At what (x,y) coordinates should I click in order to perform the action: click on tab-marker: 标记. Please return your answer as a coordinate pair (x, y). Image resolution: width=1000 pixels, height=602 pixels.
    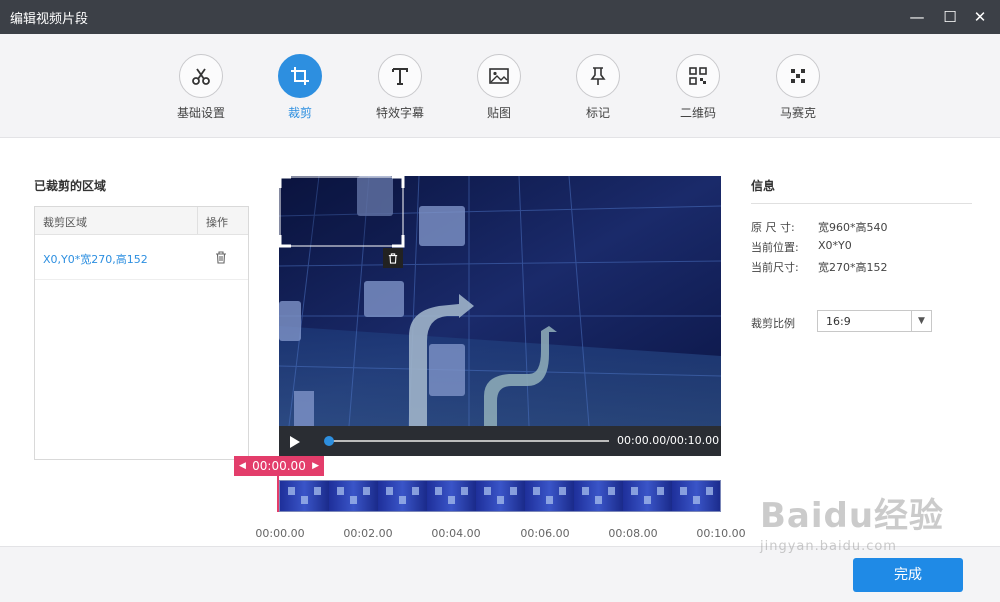
    Looking at the image, I should click on (598, 87).